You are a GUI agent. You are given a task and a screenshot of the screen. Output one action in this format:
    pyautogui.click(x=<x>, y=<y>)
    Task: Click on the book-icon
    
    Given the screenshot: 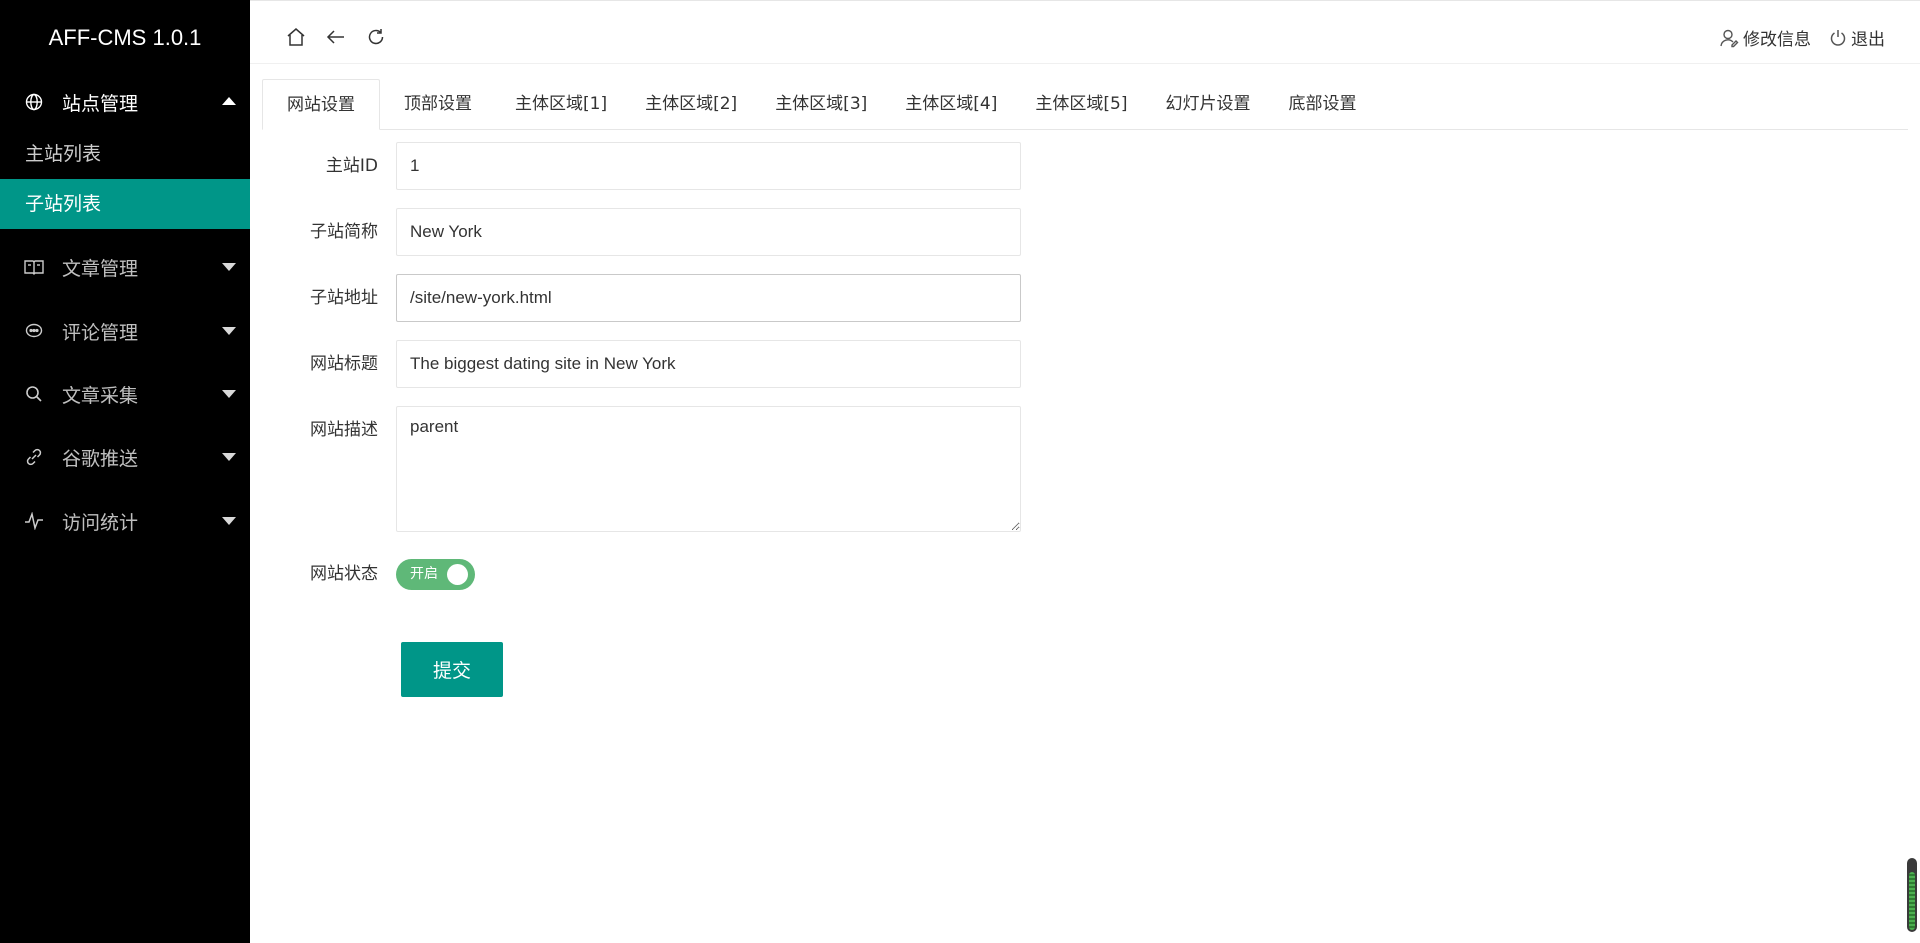 What is the action you would take?
    pyautogui.click(x=34, y=267)
    